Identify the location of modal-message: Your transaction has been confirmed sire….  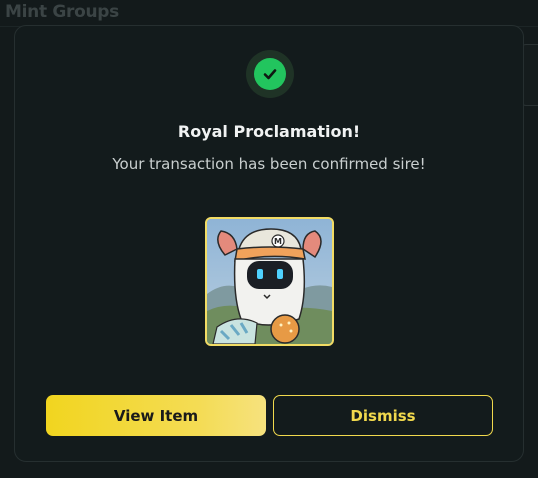
(269, 164).